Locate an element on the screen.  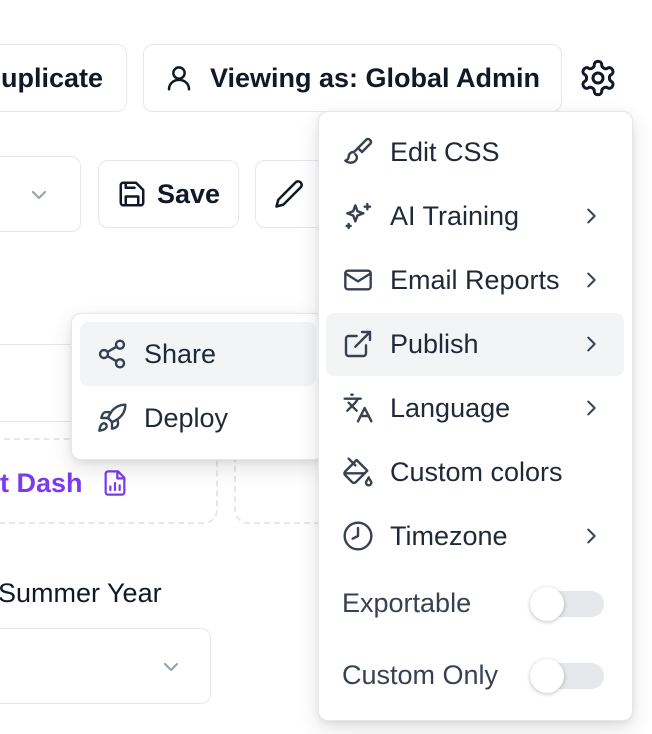
dashboard-link: t Dash is located at coordinates (64, 483).